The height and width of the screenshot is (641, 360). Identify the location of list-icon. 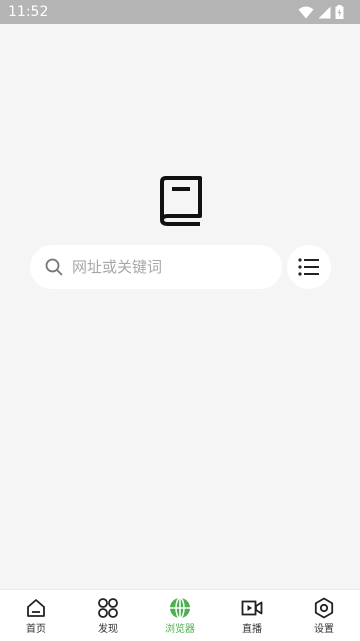
(308, 267).